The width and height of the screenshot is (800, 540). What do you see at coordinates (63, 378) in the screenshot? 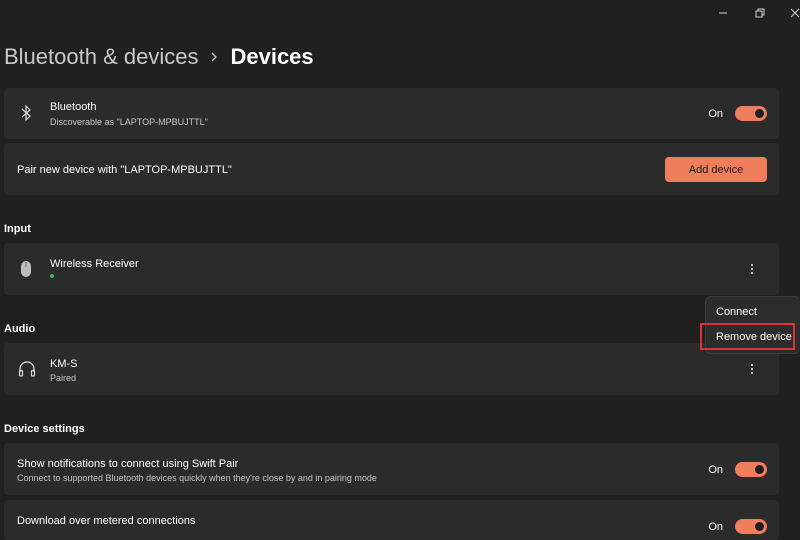
I see `device-status: Paired` at bounding box center [63, 378].